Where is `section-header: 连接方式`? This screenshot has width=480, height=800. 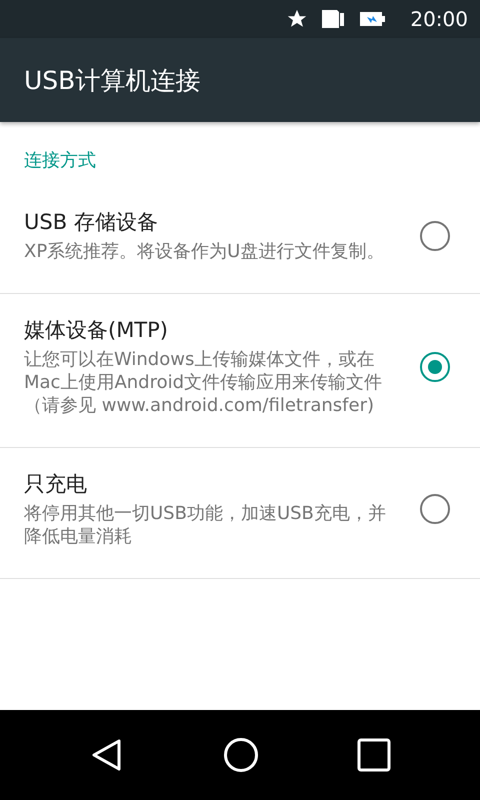 section-header: 连接方式 is located at coordinates (60, 161).